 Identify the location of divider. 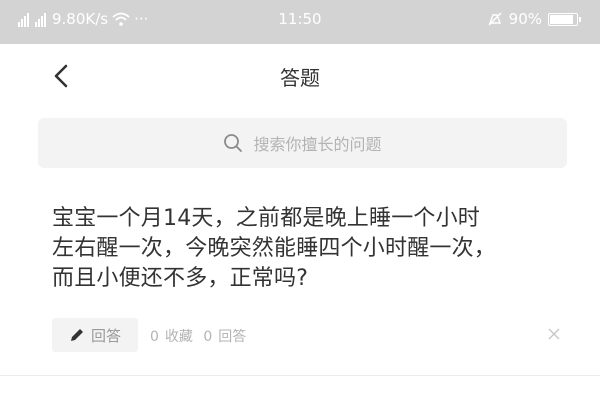
(300, 375).